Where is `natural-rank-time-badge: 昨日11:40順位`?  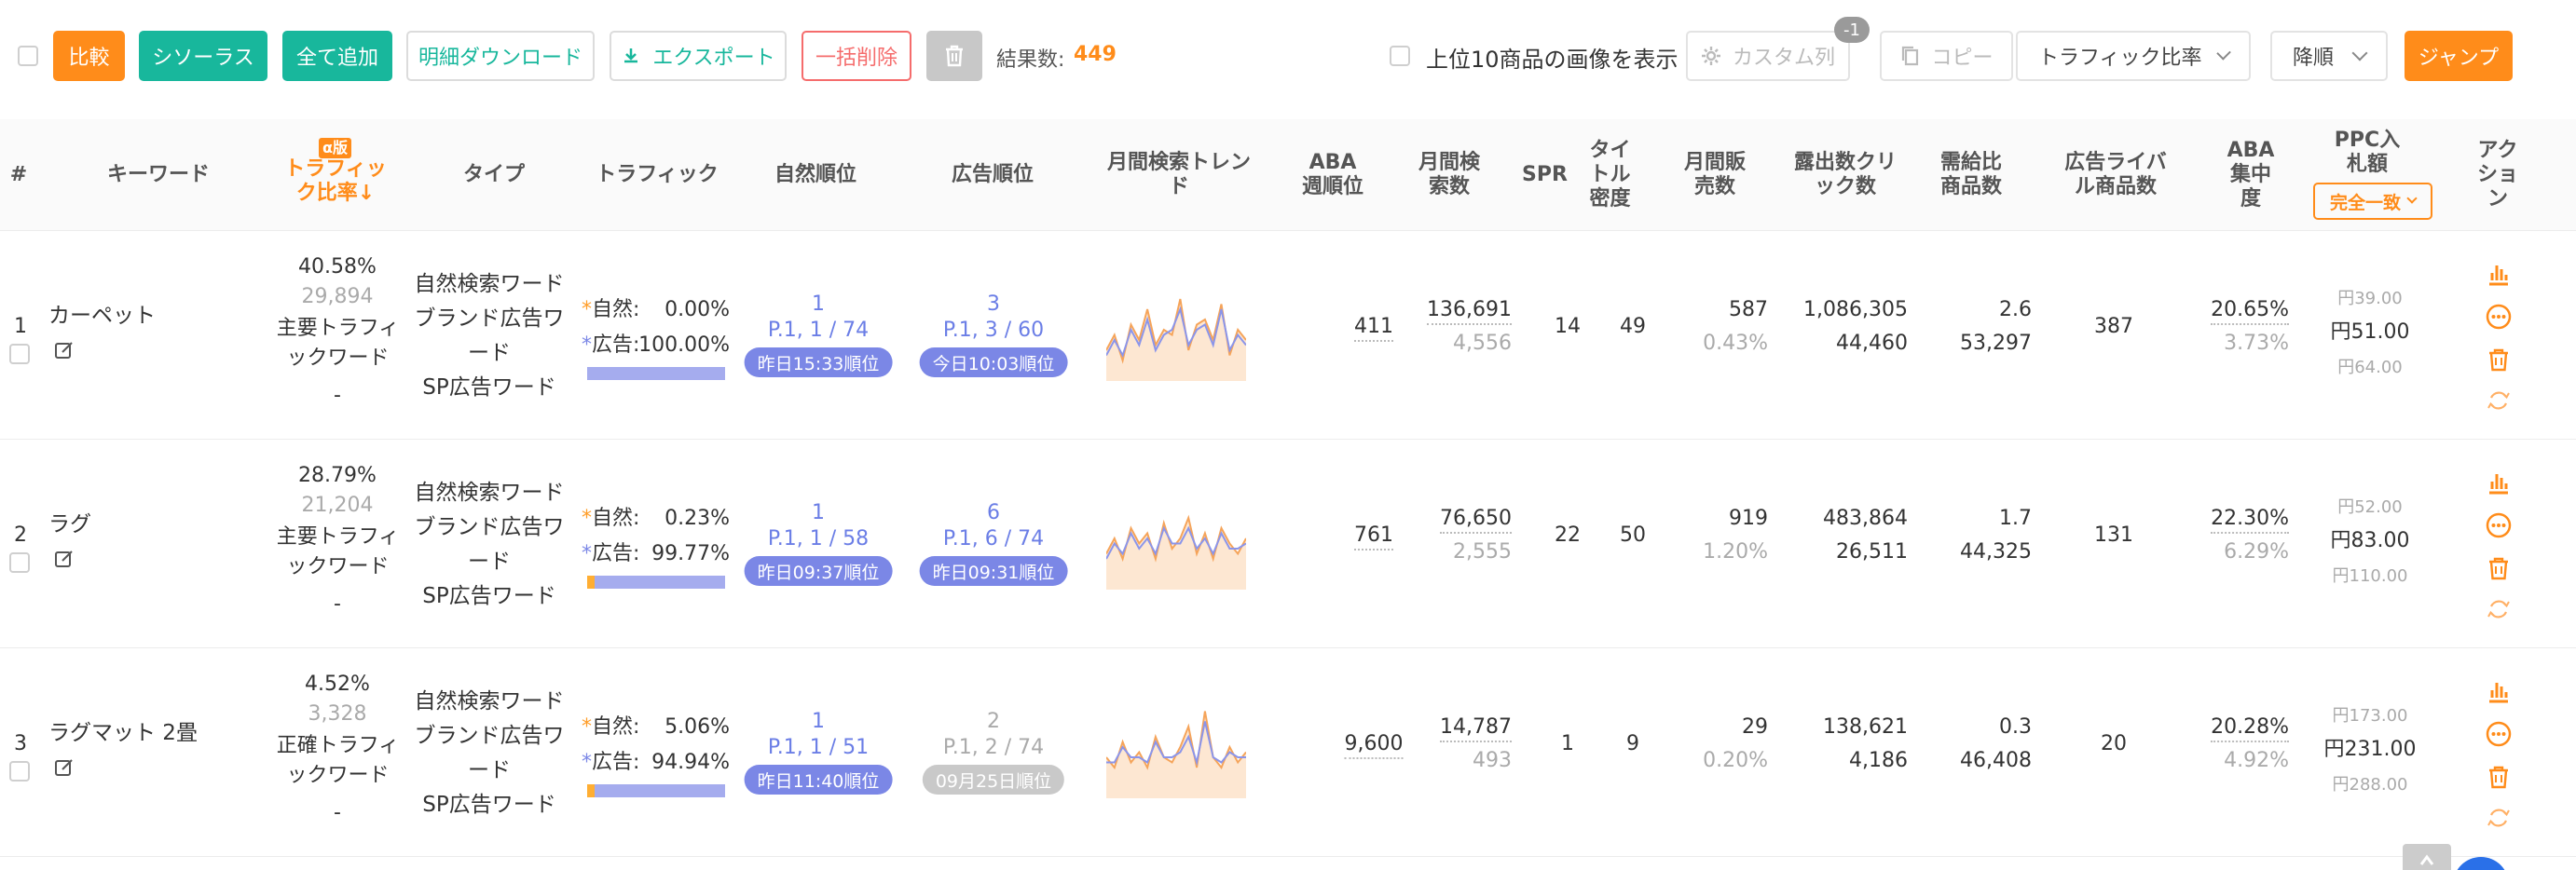
natural-rank-time-badge: 昨日11:40順位 is located at coordinates (818, 780).